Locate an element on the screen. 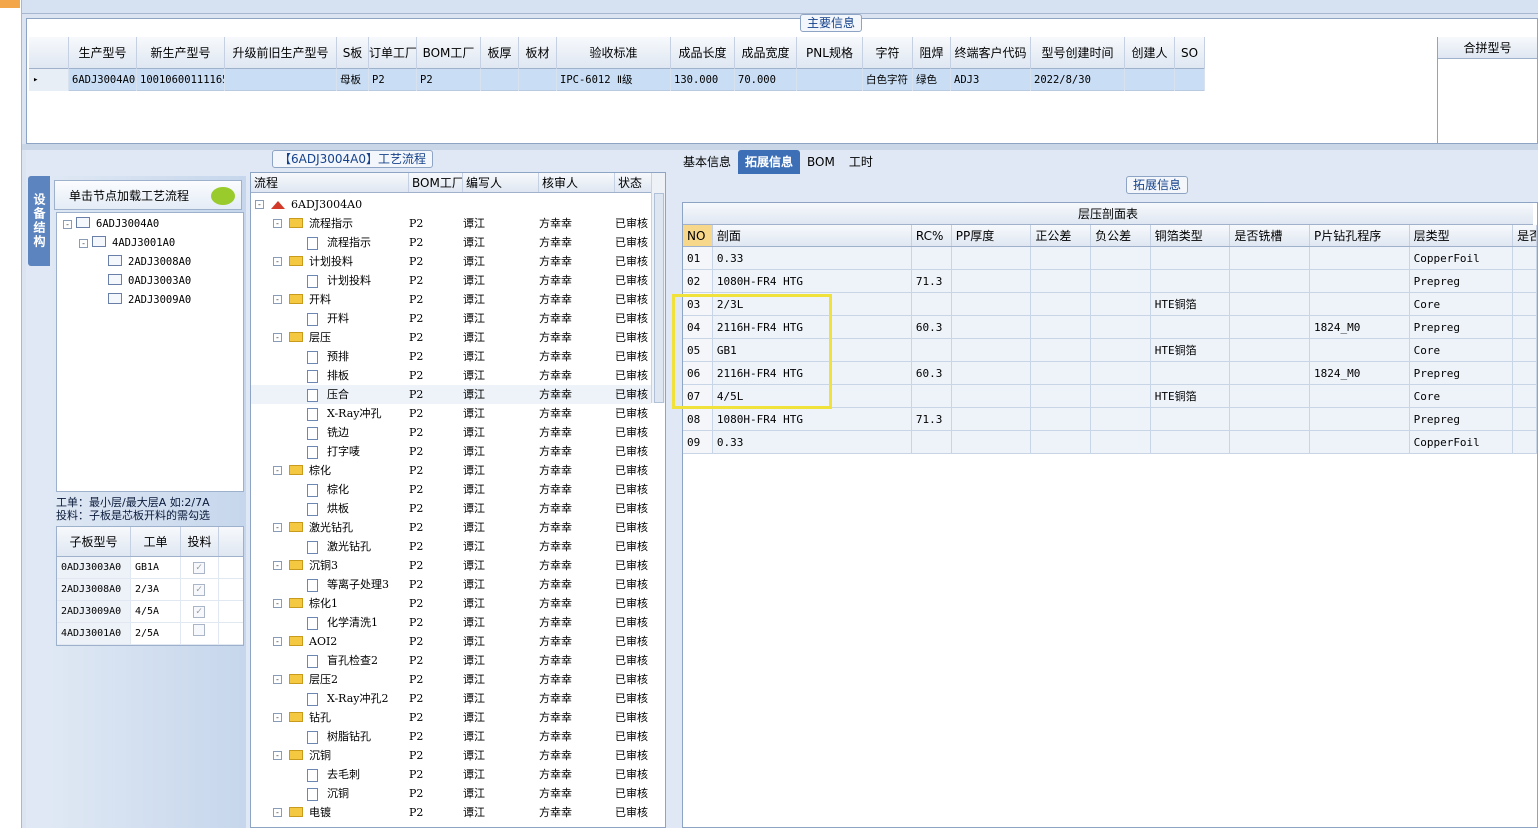  flow-node: - 6ADJ3004A0 is located at coordinates (328, 204).